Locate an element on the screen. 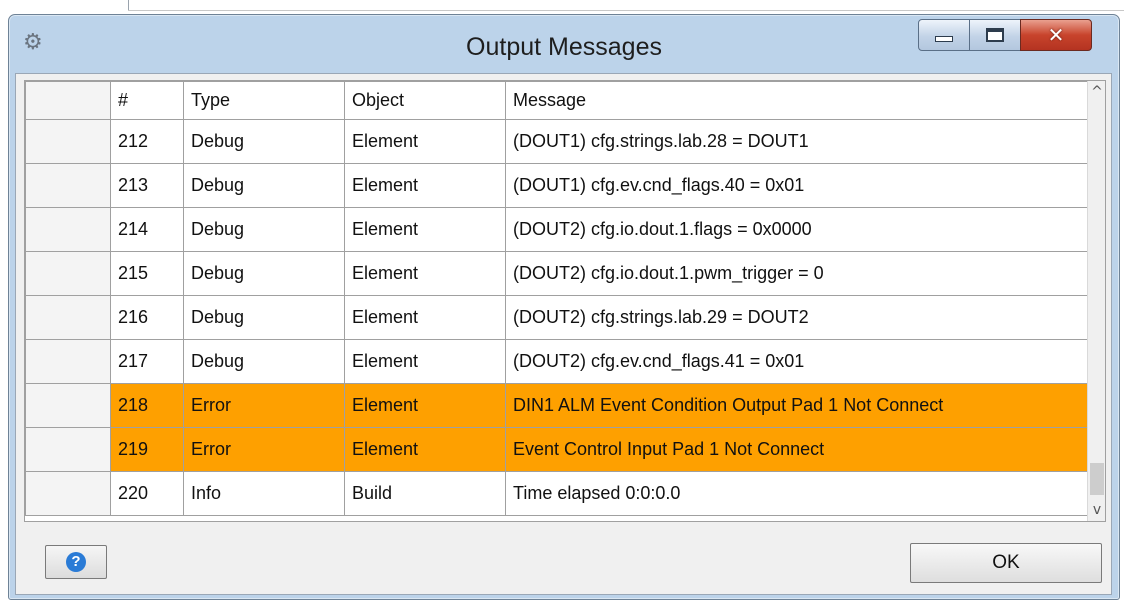 This screenshot has width=1124, height=603. close-button: ✕ is located at coordinates (1056, 35).